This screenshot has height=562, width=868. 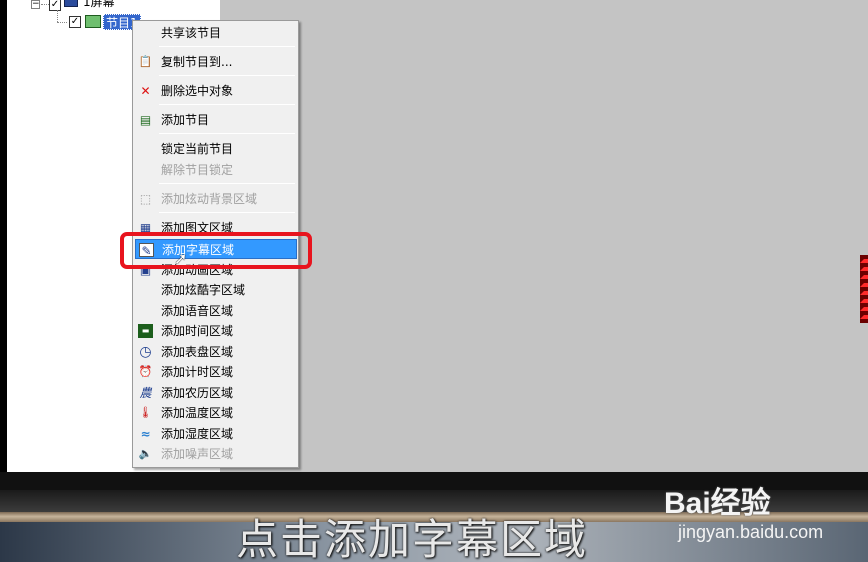 What do you see at coordinates (35, 4) in the screenshot?
I see `collapse-icon: −` at bounding box center [35, 4].